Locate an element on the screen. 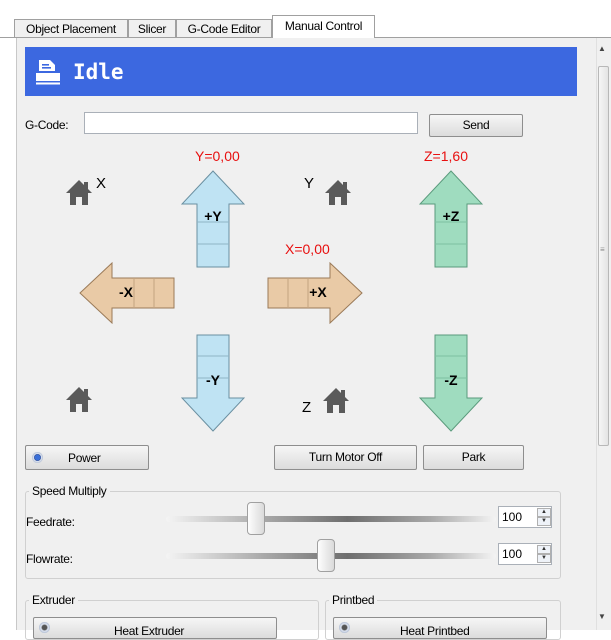 The image size is (611, 640). heat-printbed-label: Heat Printbed is located at coordinates (435, 631).